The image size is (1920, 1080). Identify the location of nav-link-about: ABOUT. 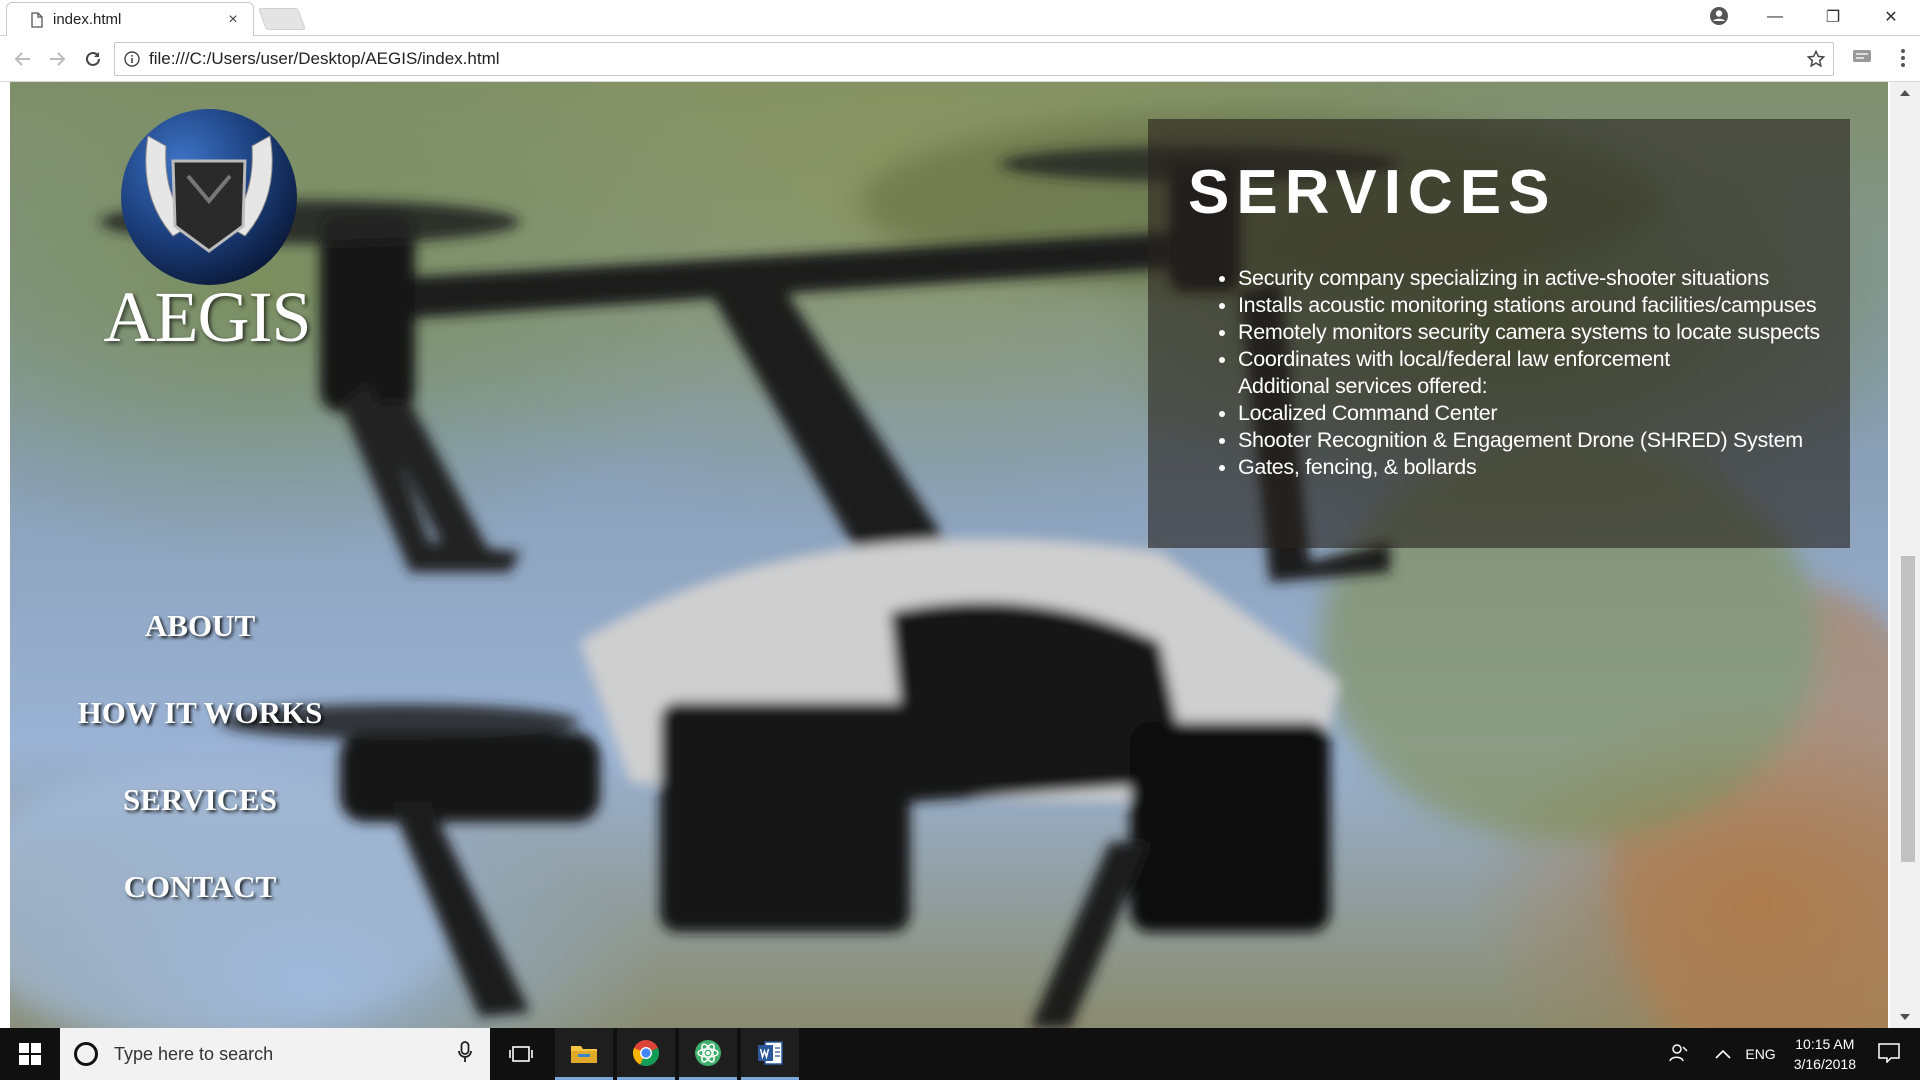
(200, 625).